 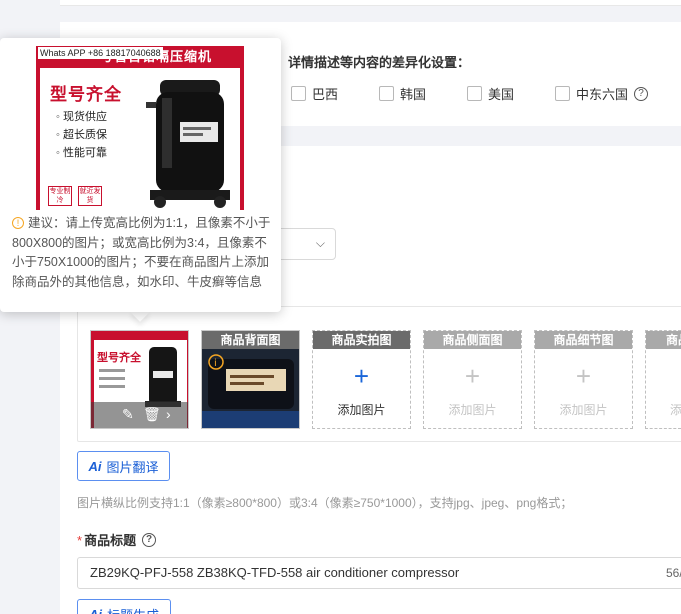 I want to click on edit-icon: ✎, so click(x=128, y=414).